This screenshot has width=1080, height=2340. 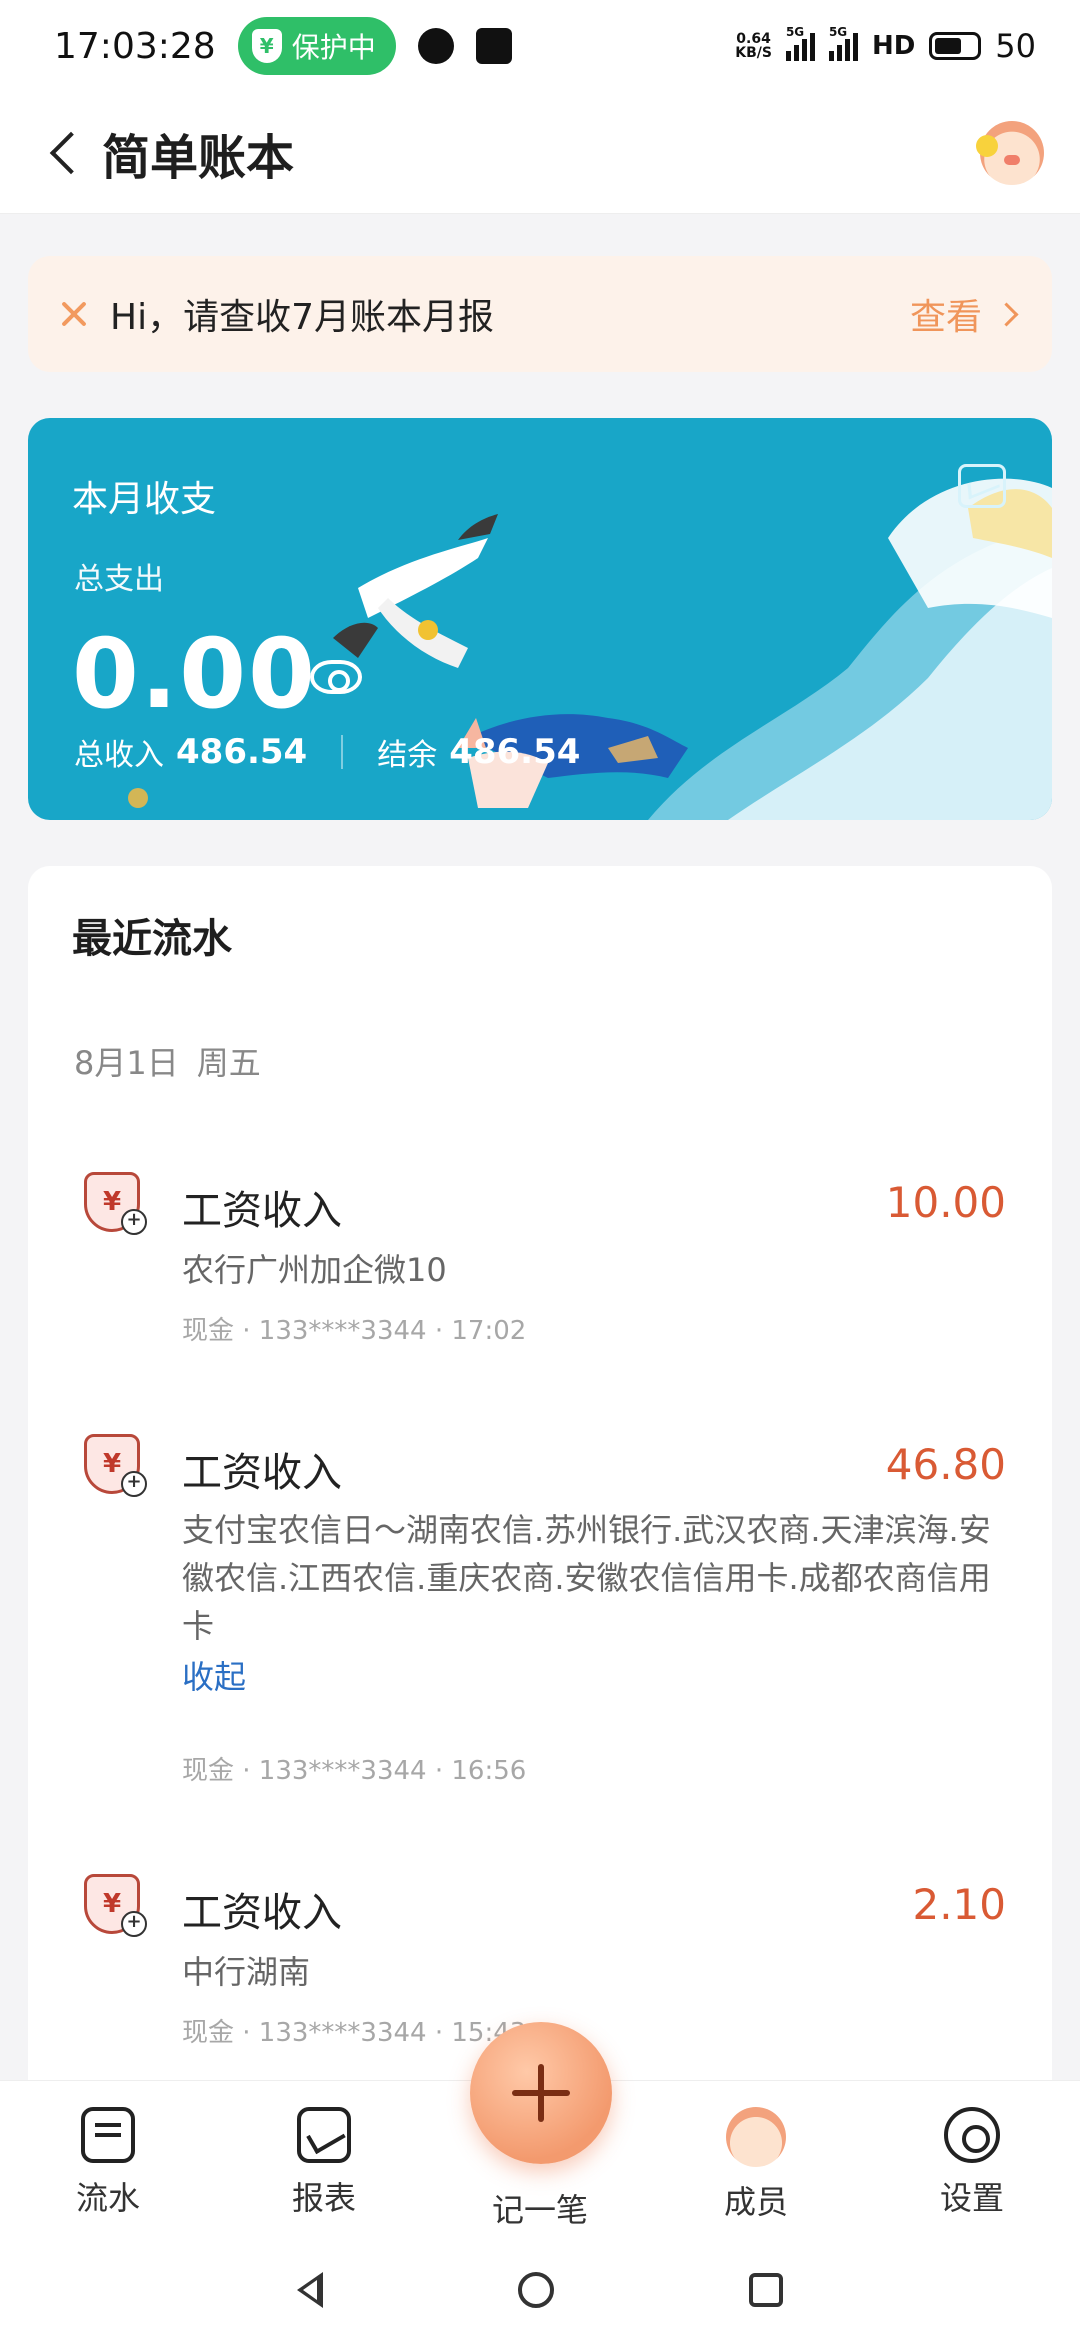 I want to click on nav-item-members: 成员, so click(x=756, y=2161).